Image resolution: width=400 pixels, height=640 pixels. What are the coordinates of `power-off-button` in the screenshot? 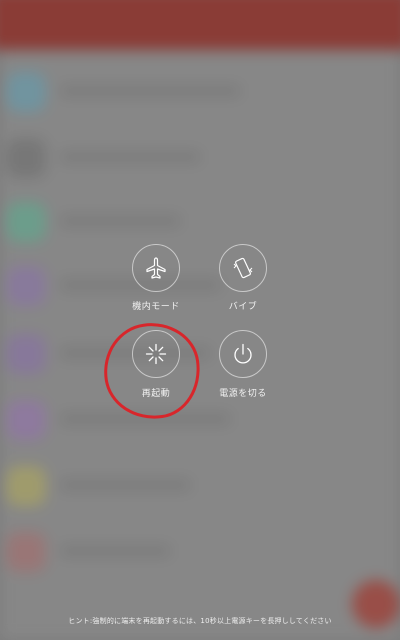 It's located at (243, 354).